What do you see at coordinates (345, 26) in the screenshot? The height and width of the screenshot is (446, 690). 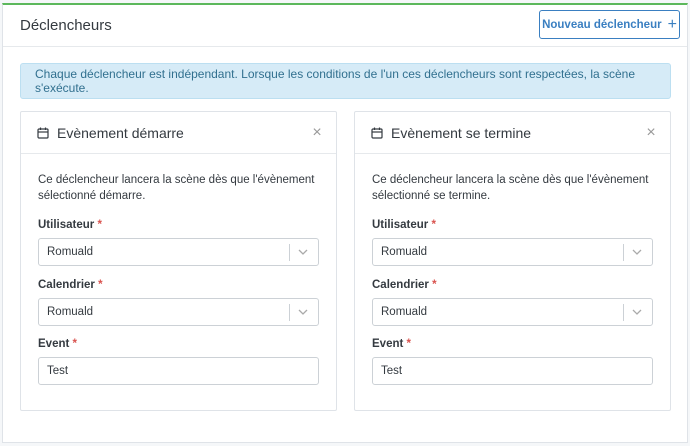 I see `panel-header: Déclencheurs Nouveau déclencheur +` at bounding box center [345, 26].